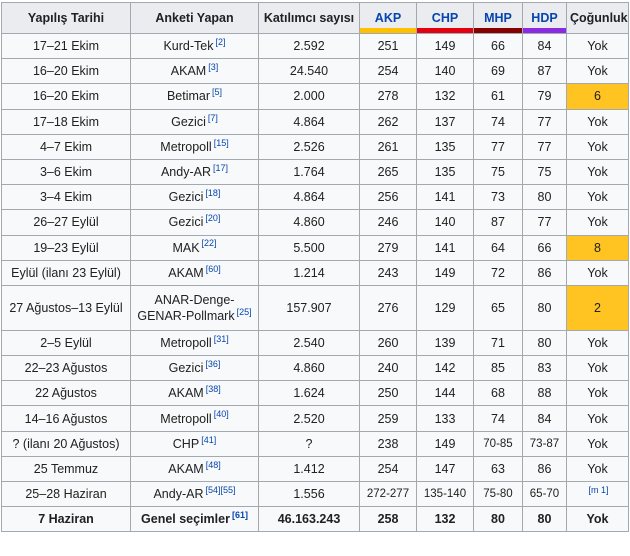 The width and height of the screenshot is (630, 556). I want to click on cell-majority: 2, so click(597, 307).